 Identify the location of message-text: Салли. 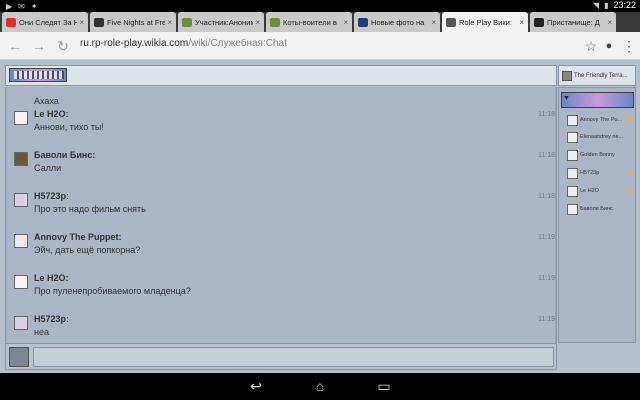
(48, 168).